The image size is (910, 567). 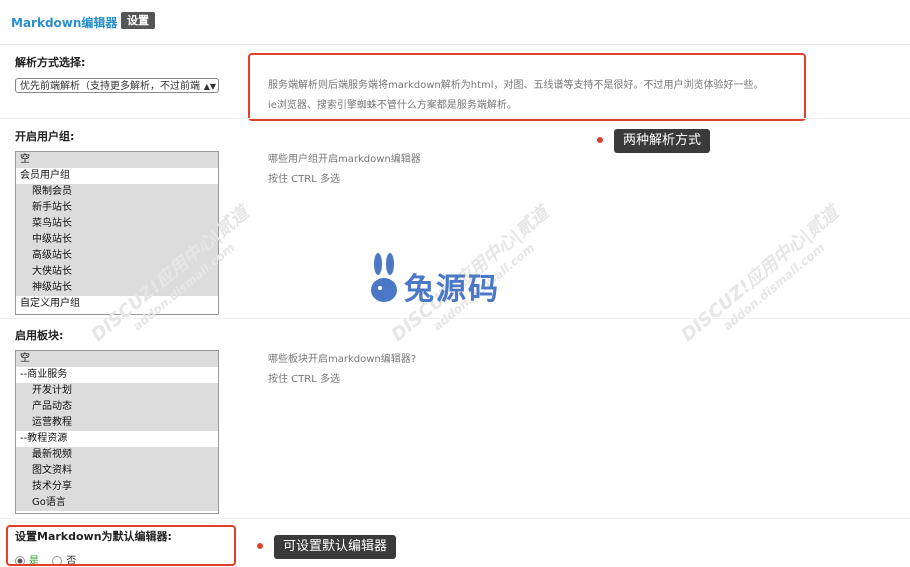 I want to click on forums-help-line1: 哪些板块开启markdown编辑器?, so click(x=342, y=359).